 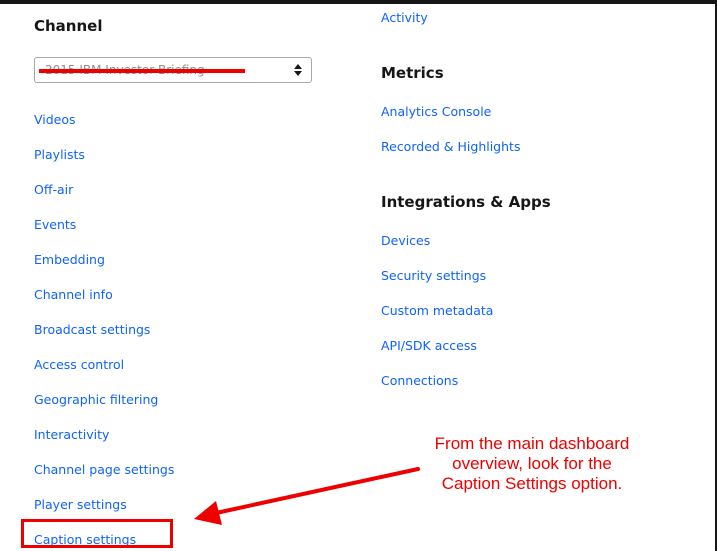 What do you see at coordinates (532, 443) in the screenshot?
I see `annotation-line-1: From the main dashboard` at bounding box center [532, 443].